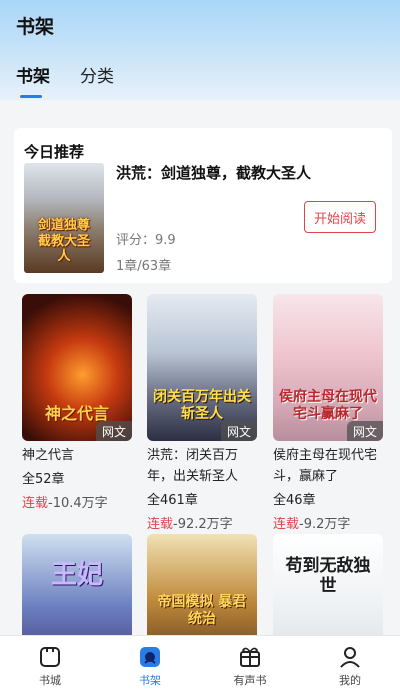 The height and width of the screenshot is (689, 400). What do you see at coordinates (150, 680) in the screenshot?
I see `nav-label: 书架` at bounding box center [150, 680].